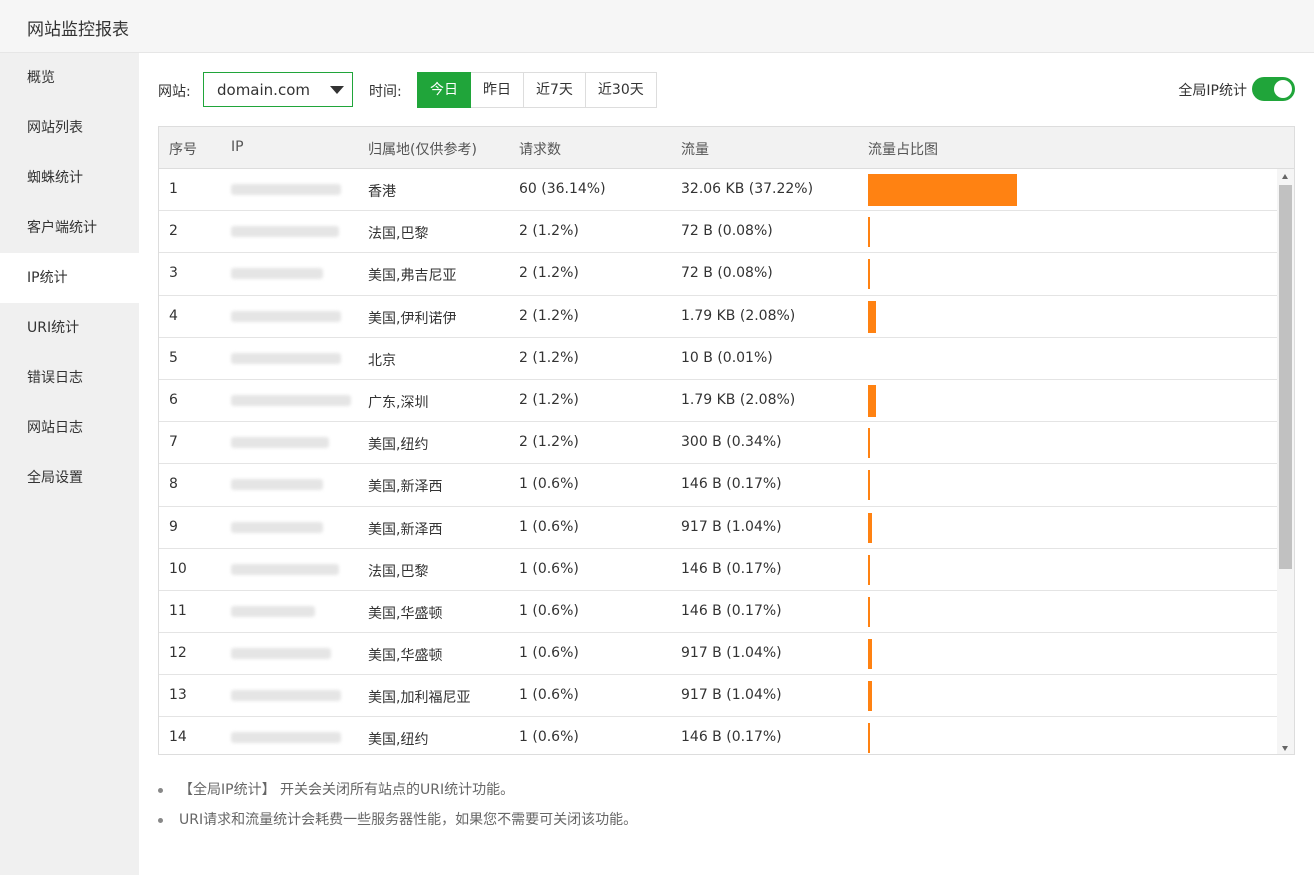  Describe the element at coordinates (497, 90) in the screenshot. I see `time-yesterday-button: 昨日` at that location.